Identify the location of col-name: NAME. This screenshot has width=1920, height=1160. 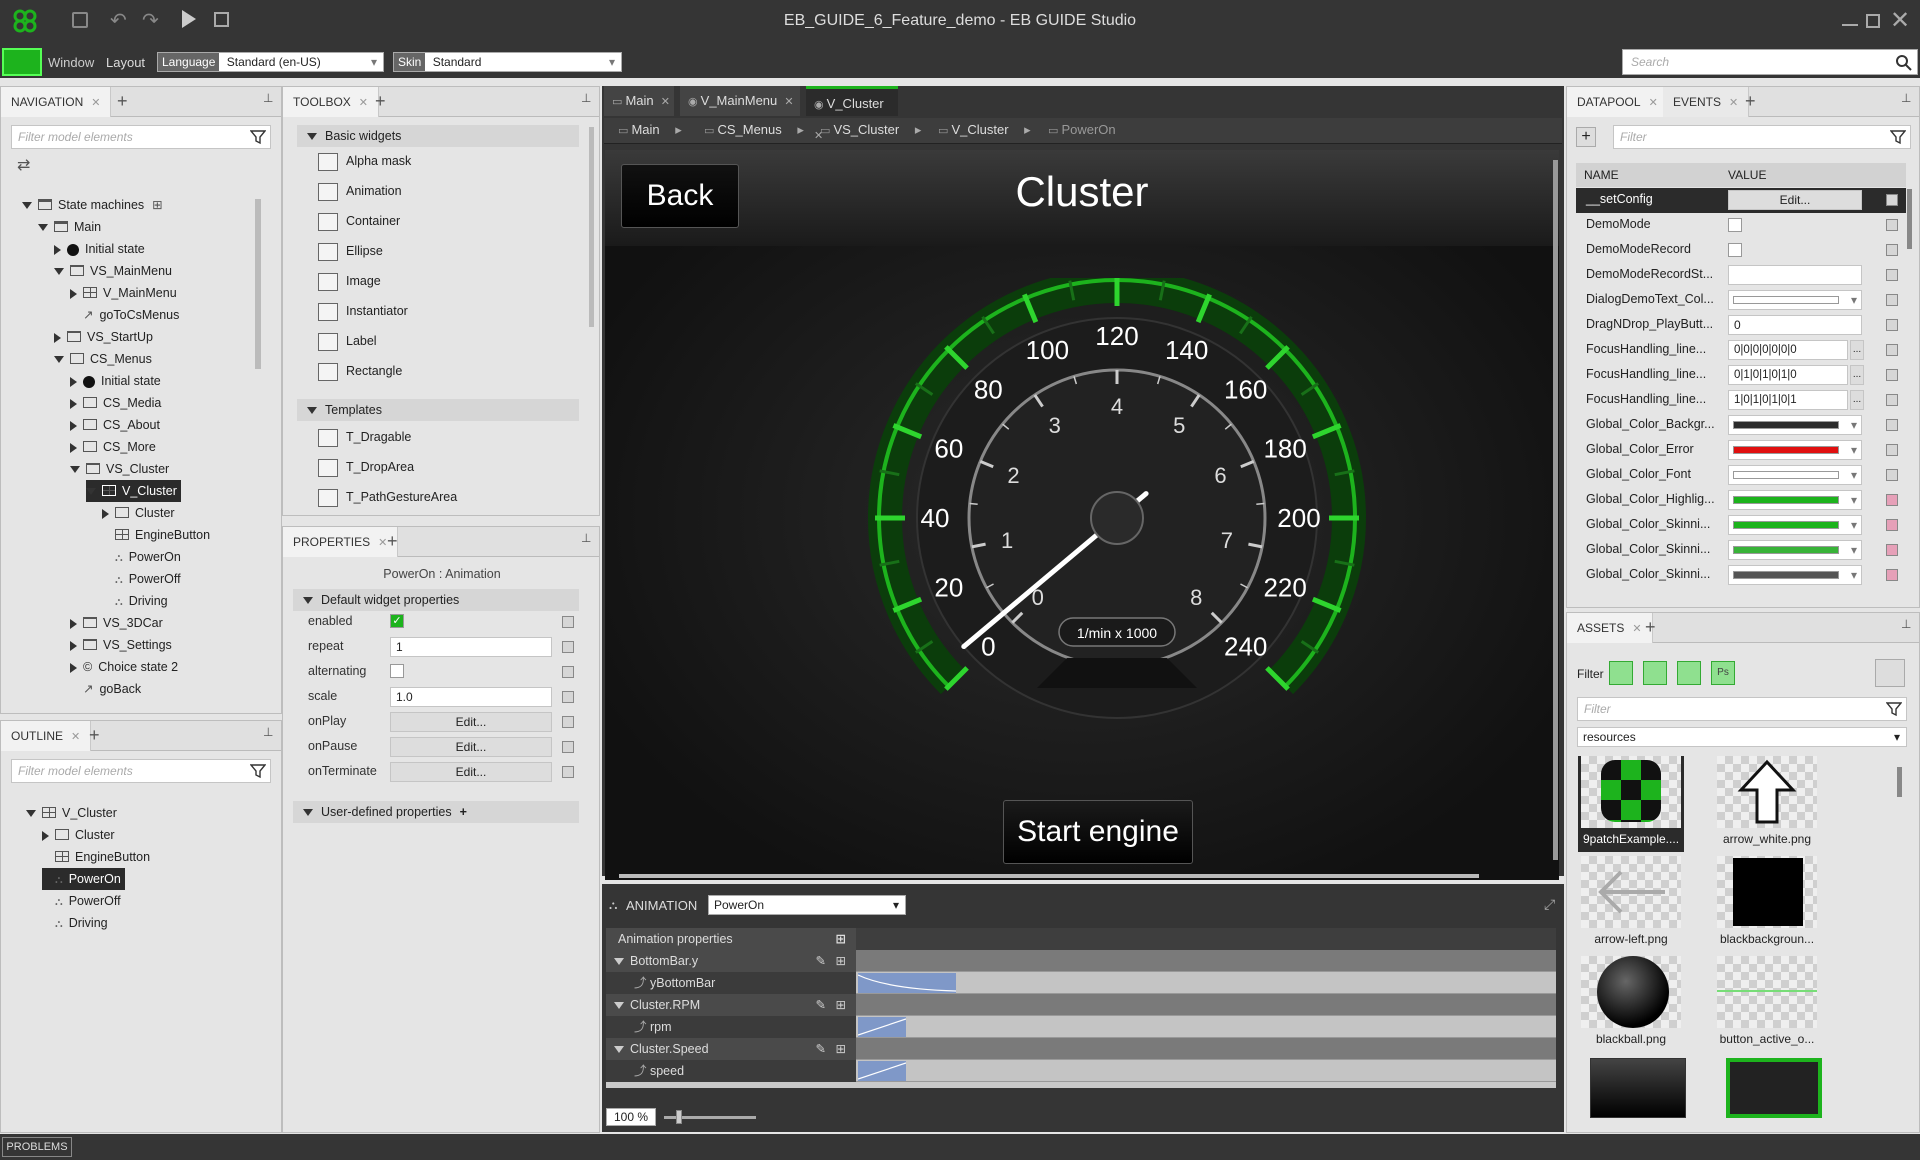
(1601, 175).